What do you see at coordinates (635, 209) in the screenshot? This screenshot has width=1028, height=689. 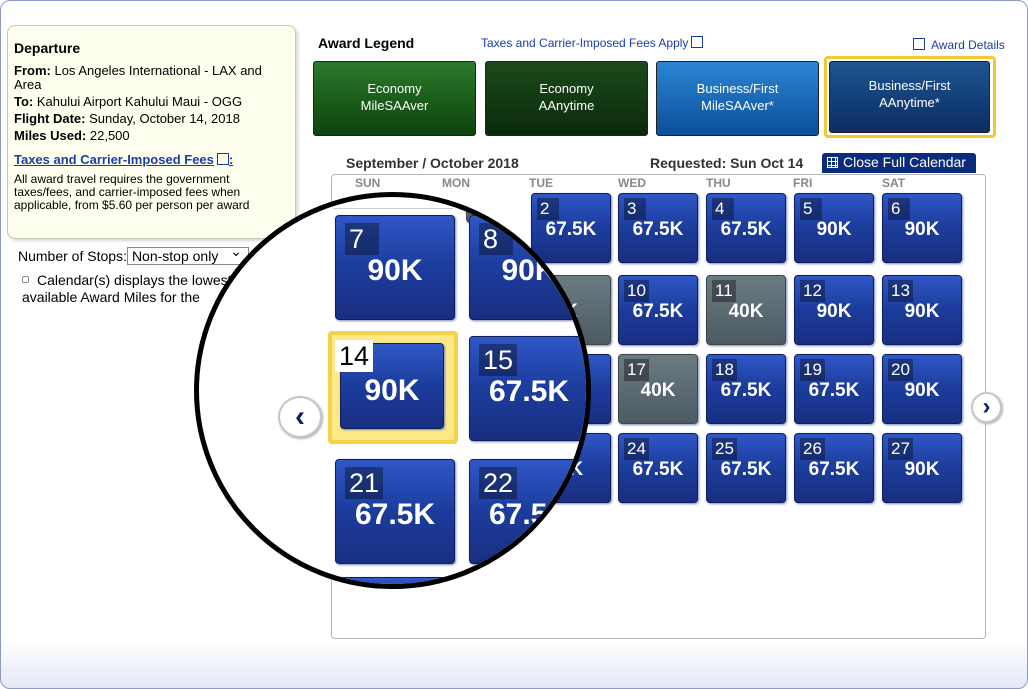 I see `day-number: 3` at bounding box center [635, 209].